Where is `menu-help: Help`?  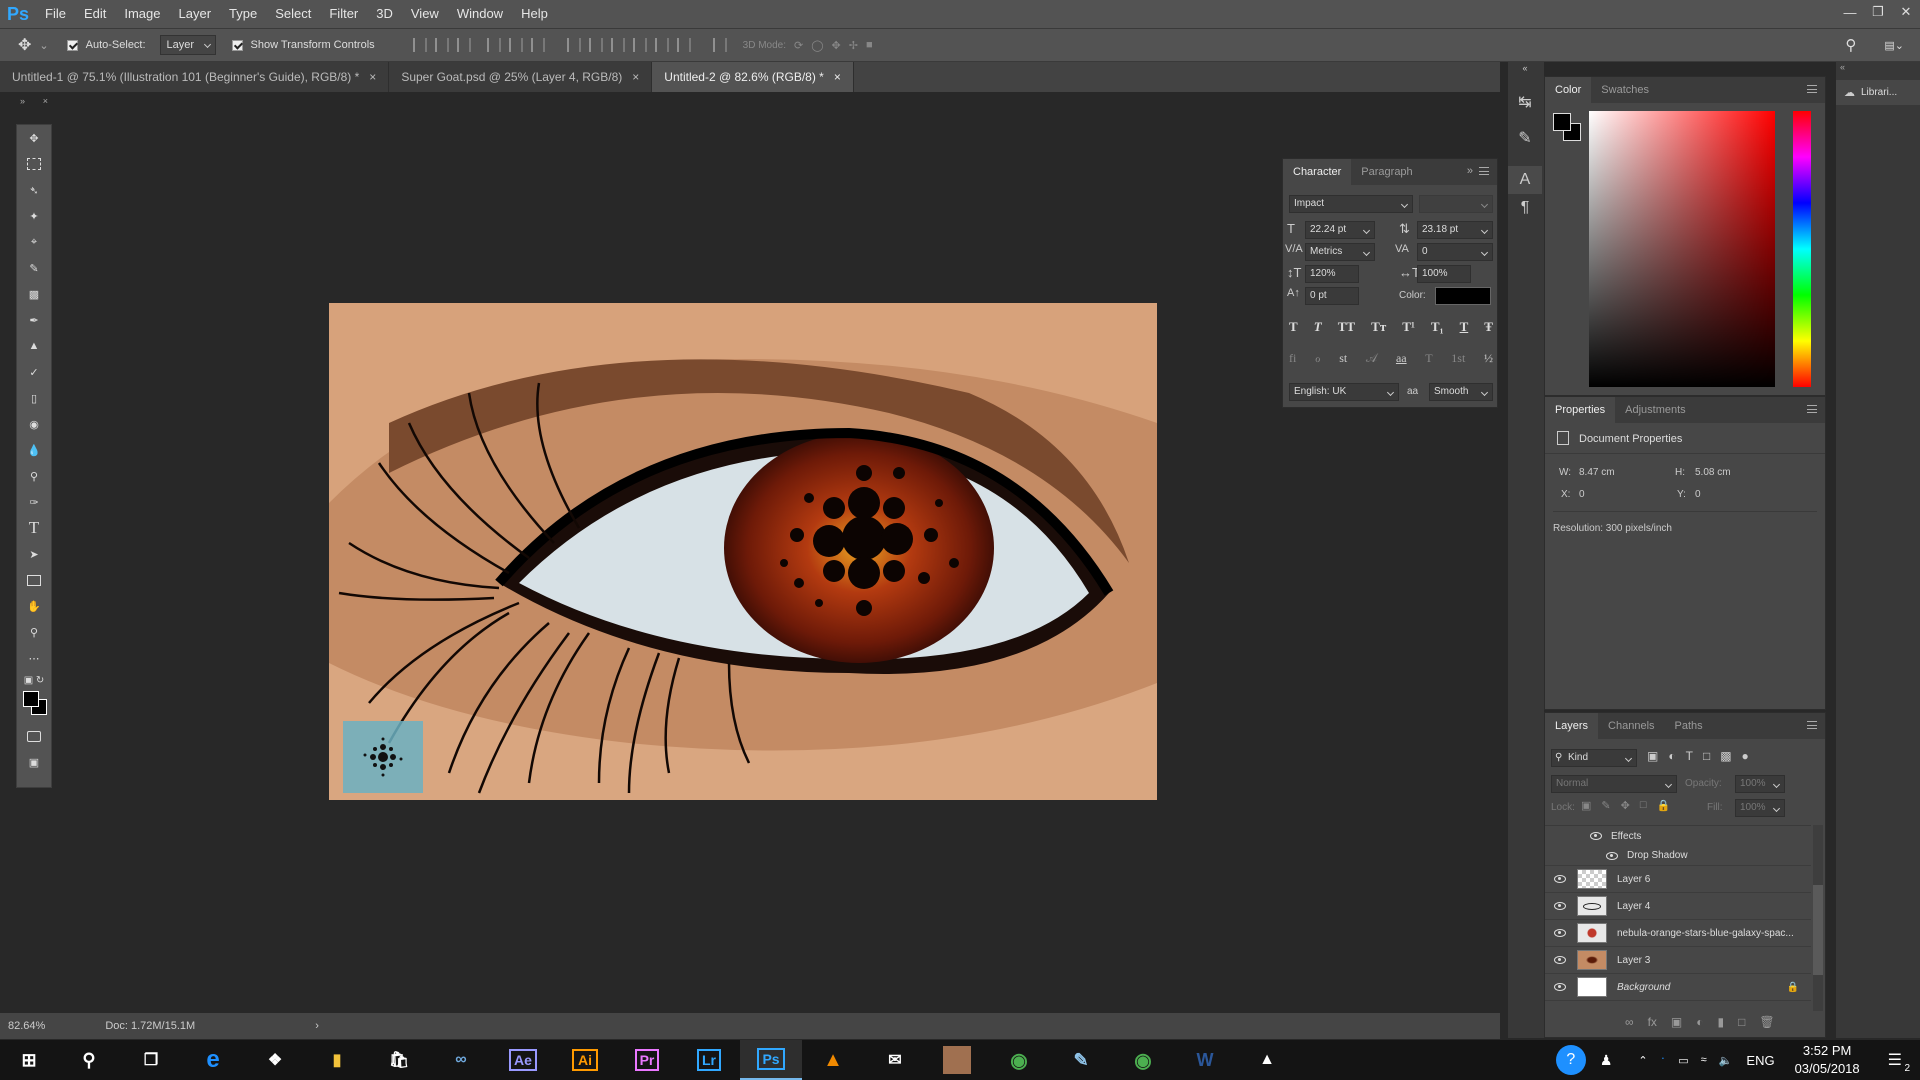 menu-help: Help is located at coordinates (534, 14).